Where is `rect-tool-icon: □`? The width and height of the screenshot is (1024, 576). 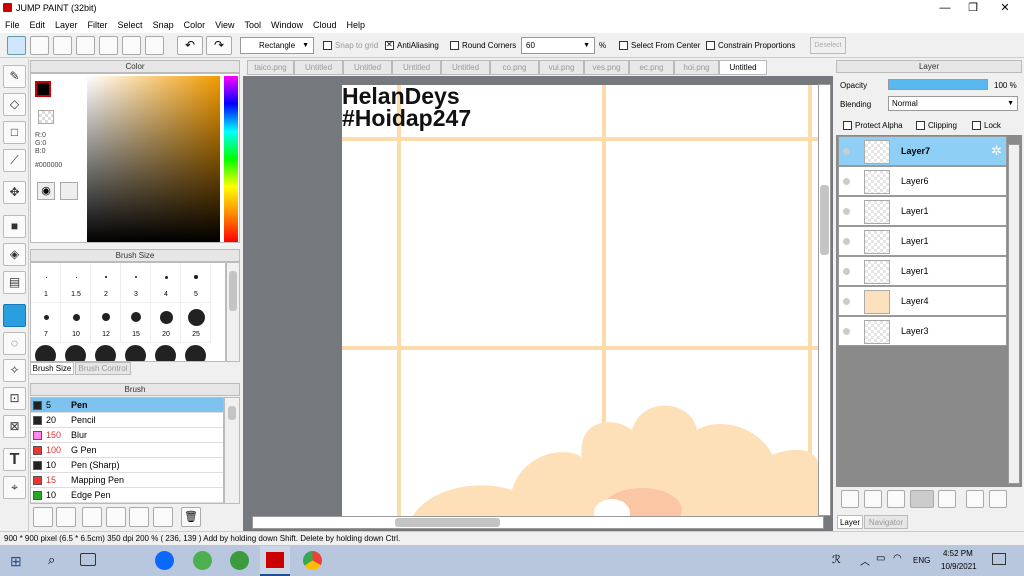
rect-tool-icon: □ is located at coordinates (14, 132).